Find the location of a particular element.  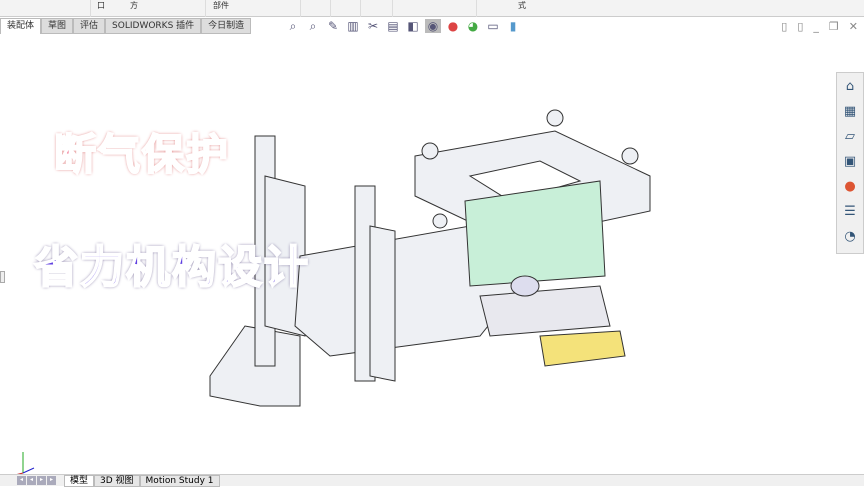

section-view-icon: ▥ is located at coordinates (353, 26).